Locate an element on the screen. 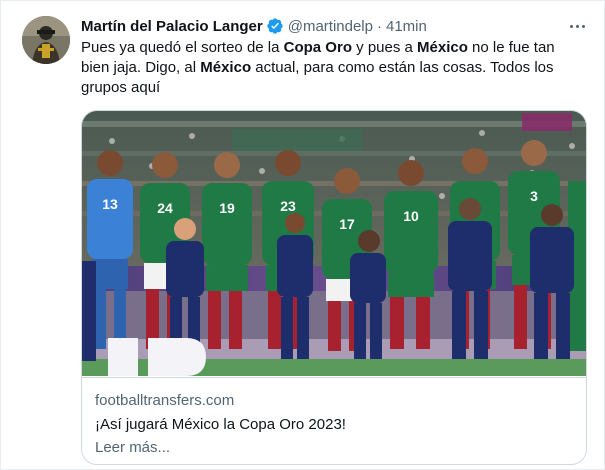 The width and height of the screenshot is (605, 470). jersey-number: 17 is located at coordinates (347, 224).